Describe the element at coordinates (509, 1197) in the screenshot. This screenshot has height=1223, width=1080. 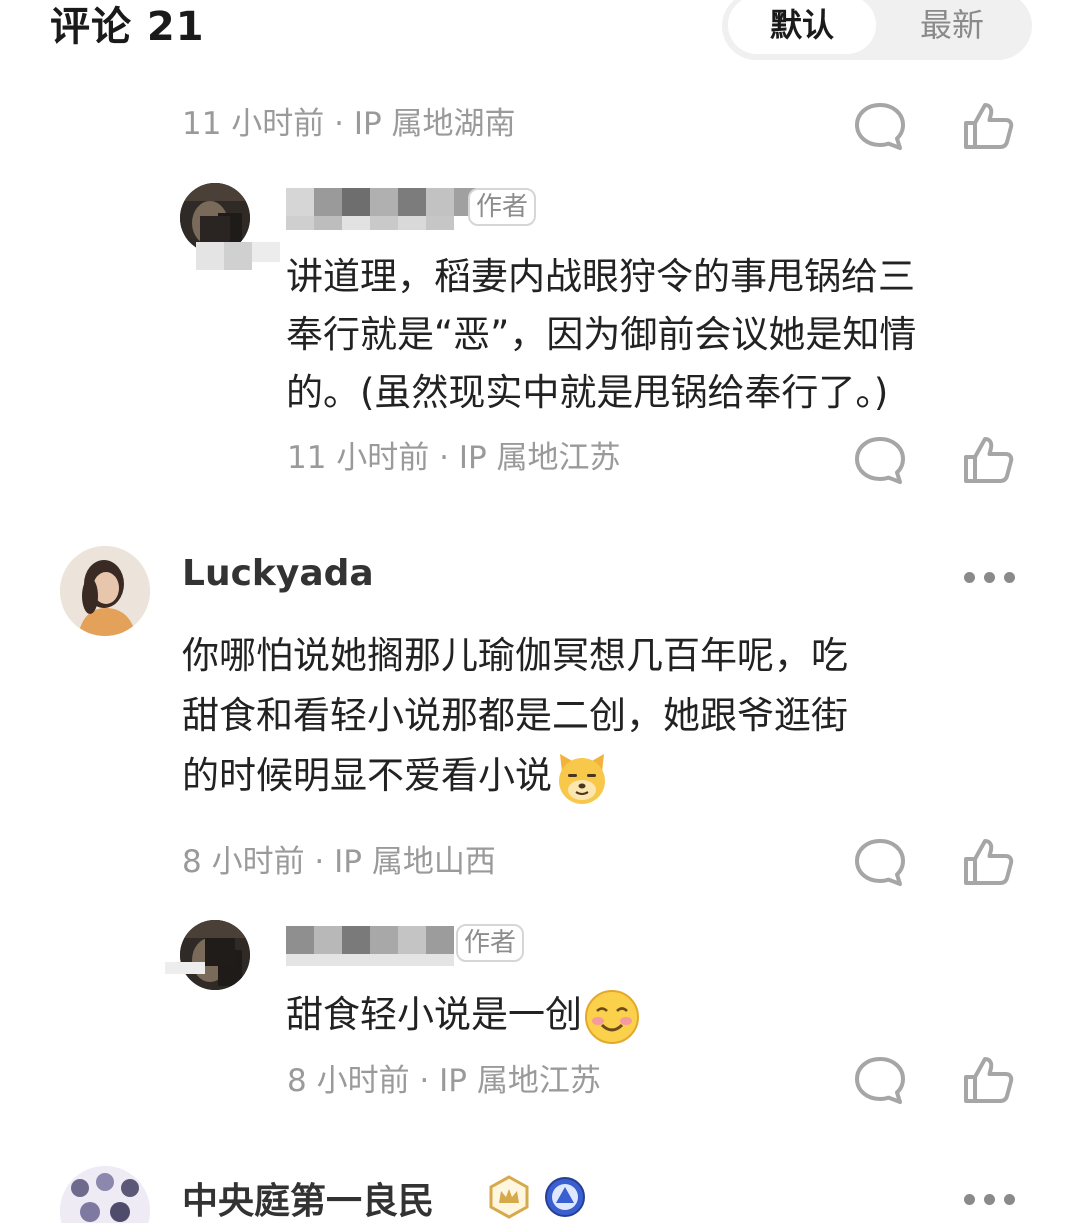
I see `crown-badge-icon` at that location.